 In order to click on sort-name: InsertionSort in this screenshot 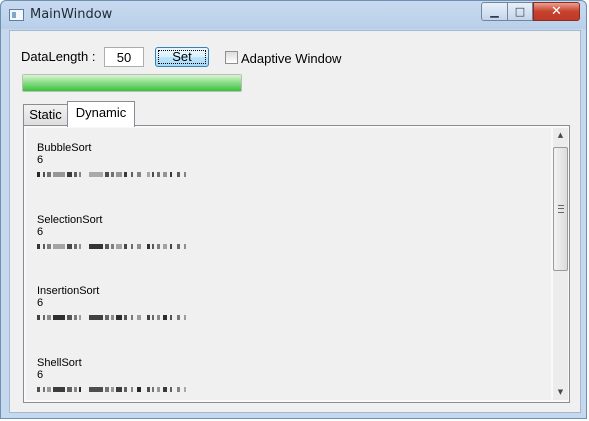, I will do `click(68, 291)`.